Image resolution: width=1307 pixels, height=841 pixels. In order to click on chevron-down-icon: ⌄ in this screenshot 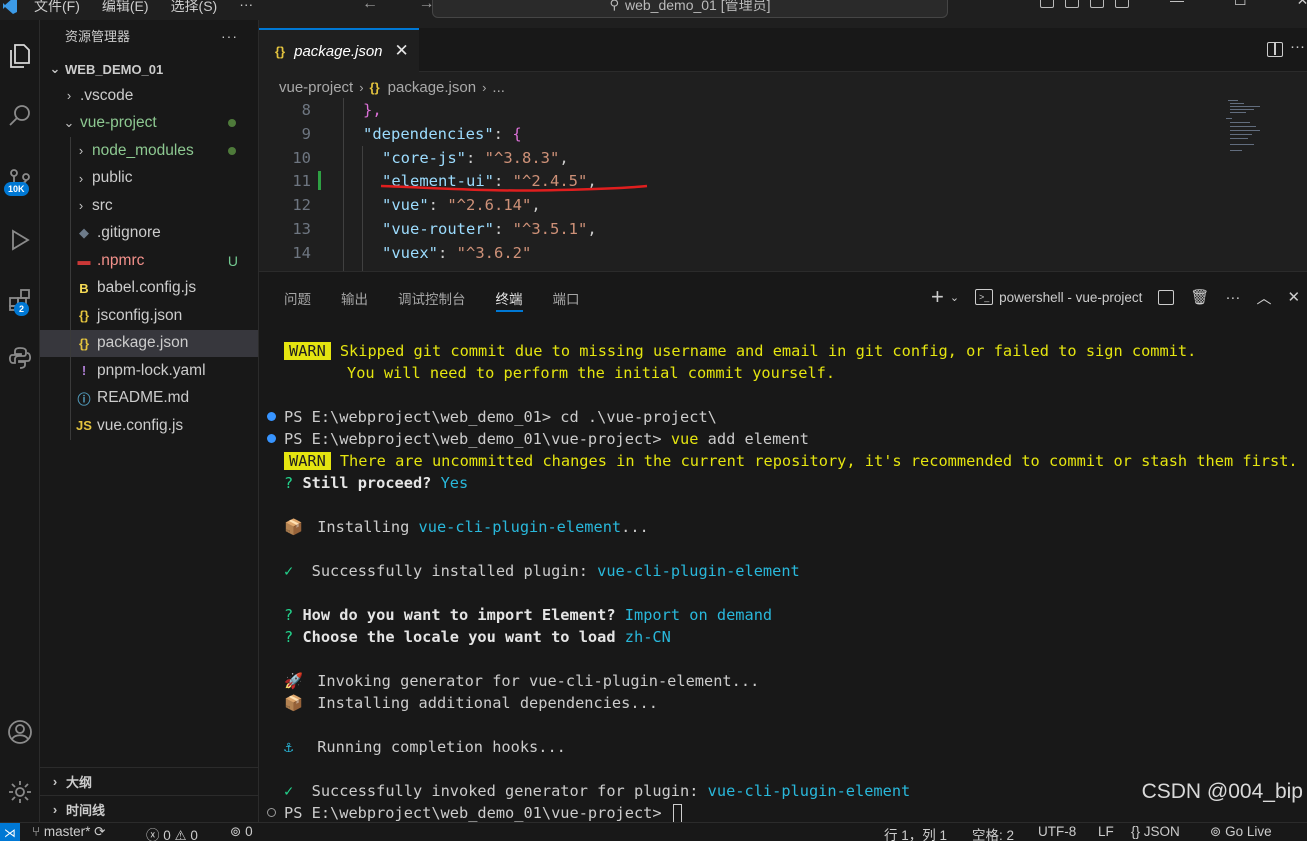, I will do `click(954, 297)`.